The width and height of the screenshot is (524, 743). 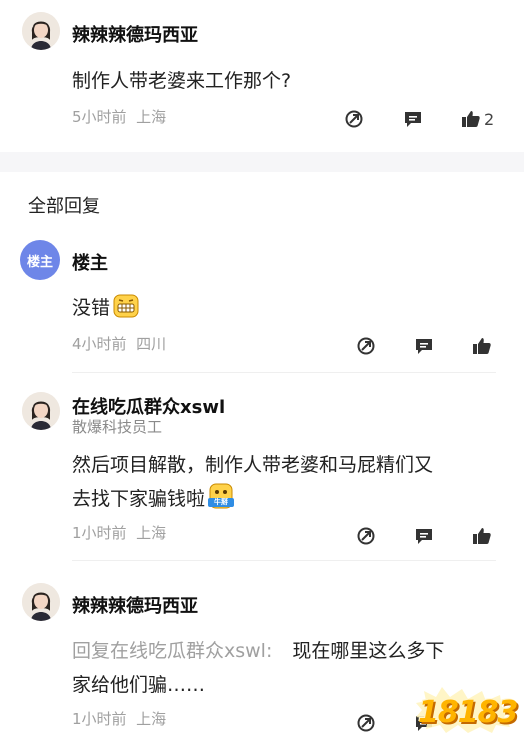 I want to click on grin-emoji-icon, so click(x=126, y=306).